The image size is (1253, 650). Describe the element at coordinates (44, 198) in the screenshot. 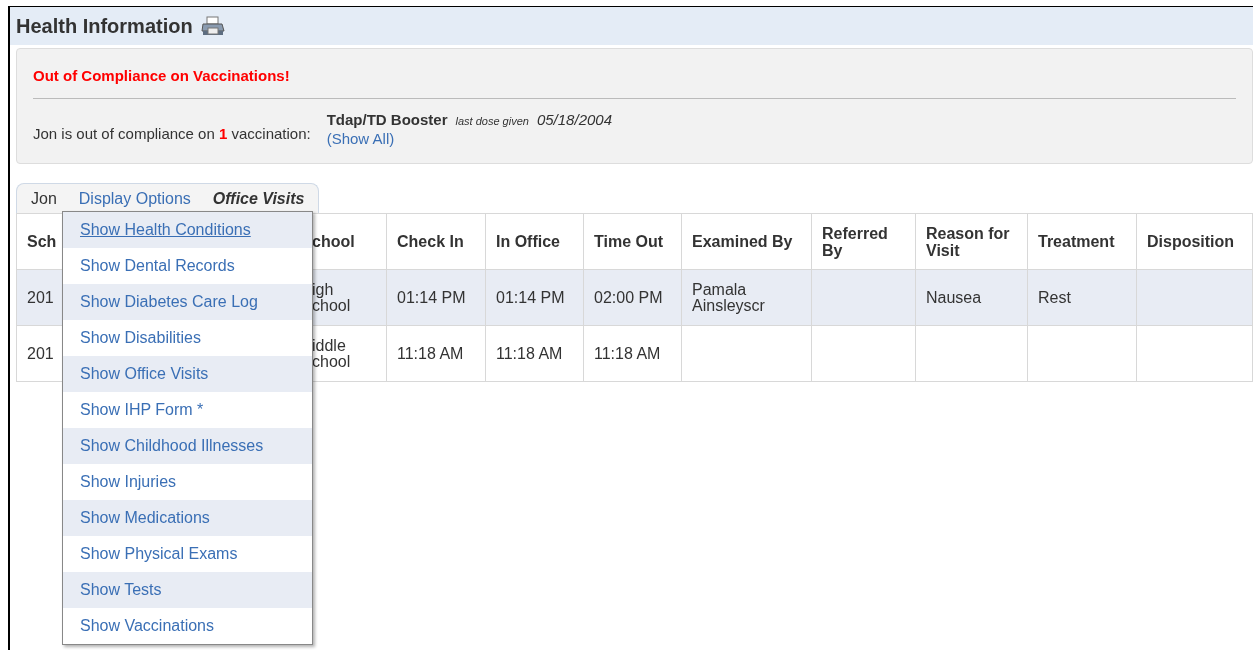

I see `tab: Jon` at that location.